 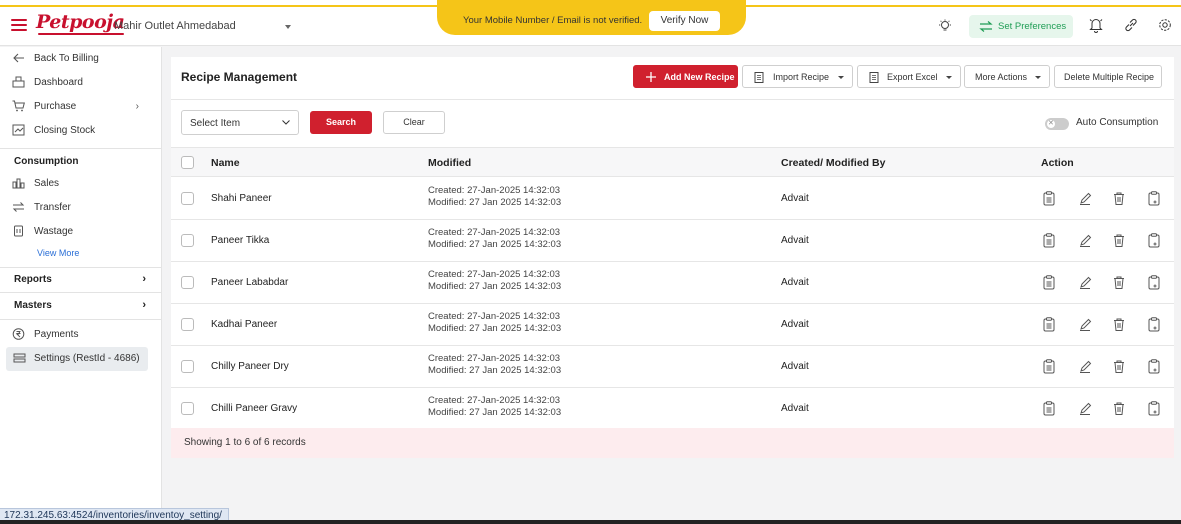 I want to click on clear-button: Clear, so click(x=414, y=122).